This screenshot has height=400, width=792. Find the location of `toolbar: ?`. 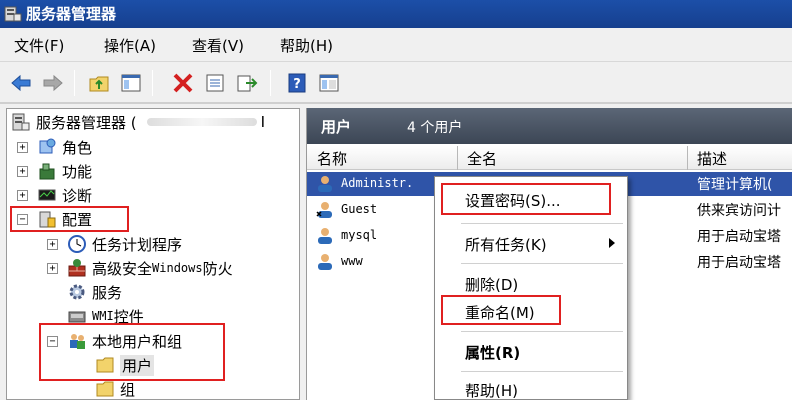

toolbar: ? is located at coordinates (396, 83).